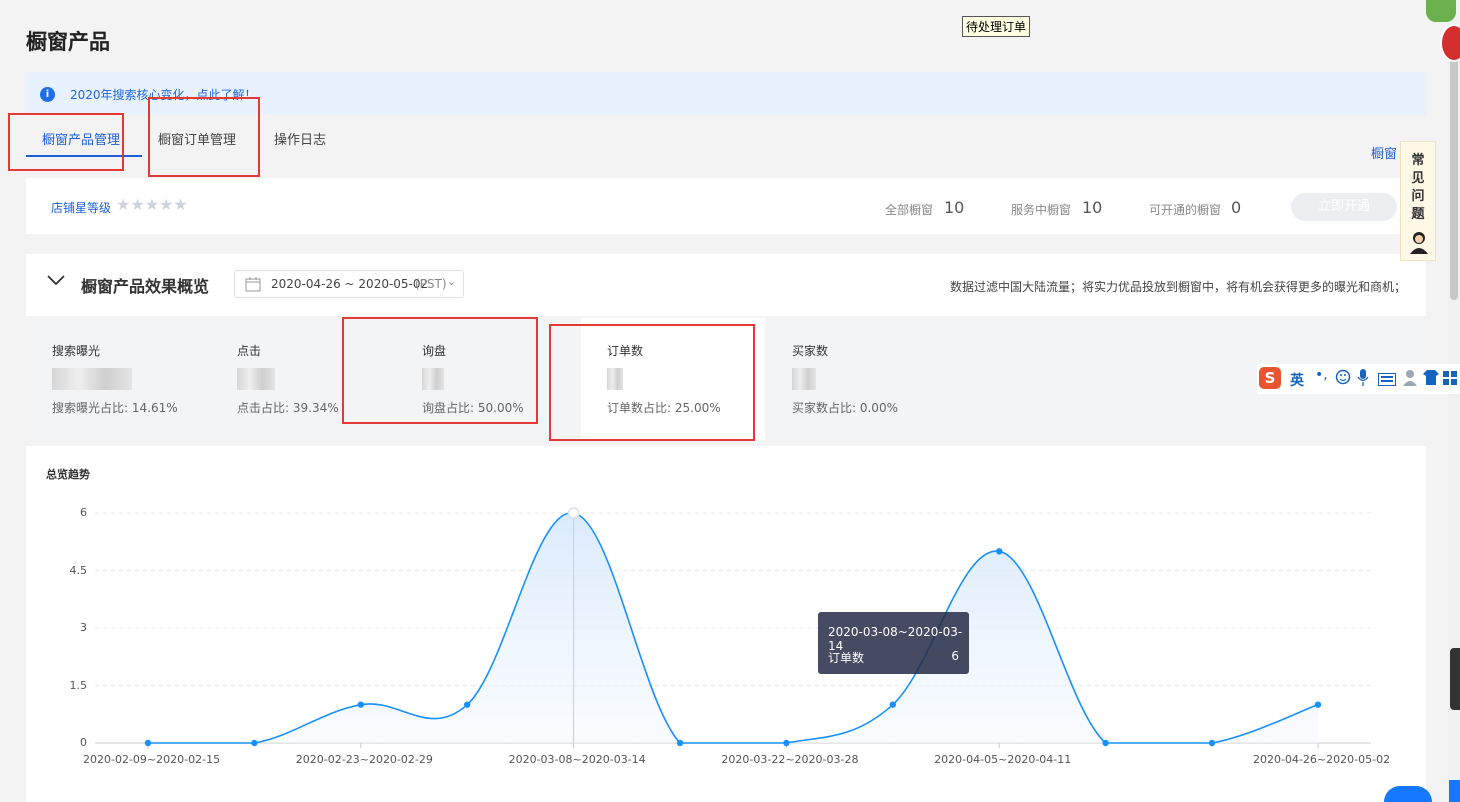  I want to click on microphone-icon, so click(1363, 379).